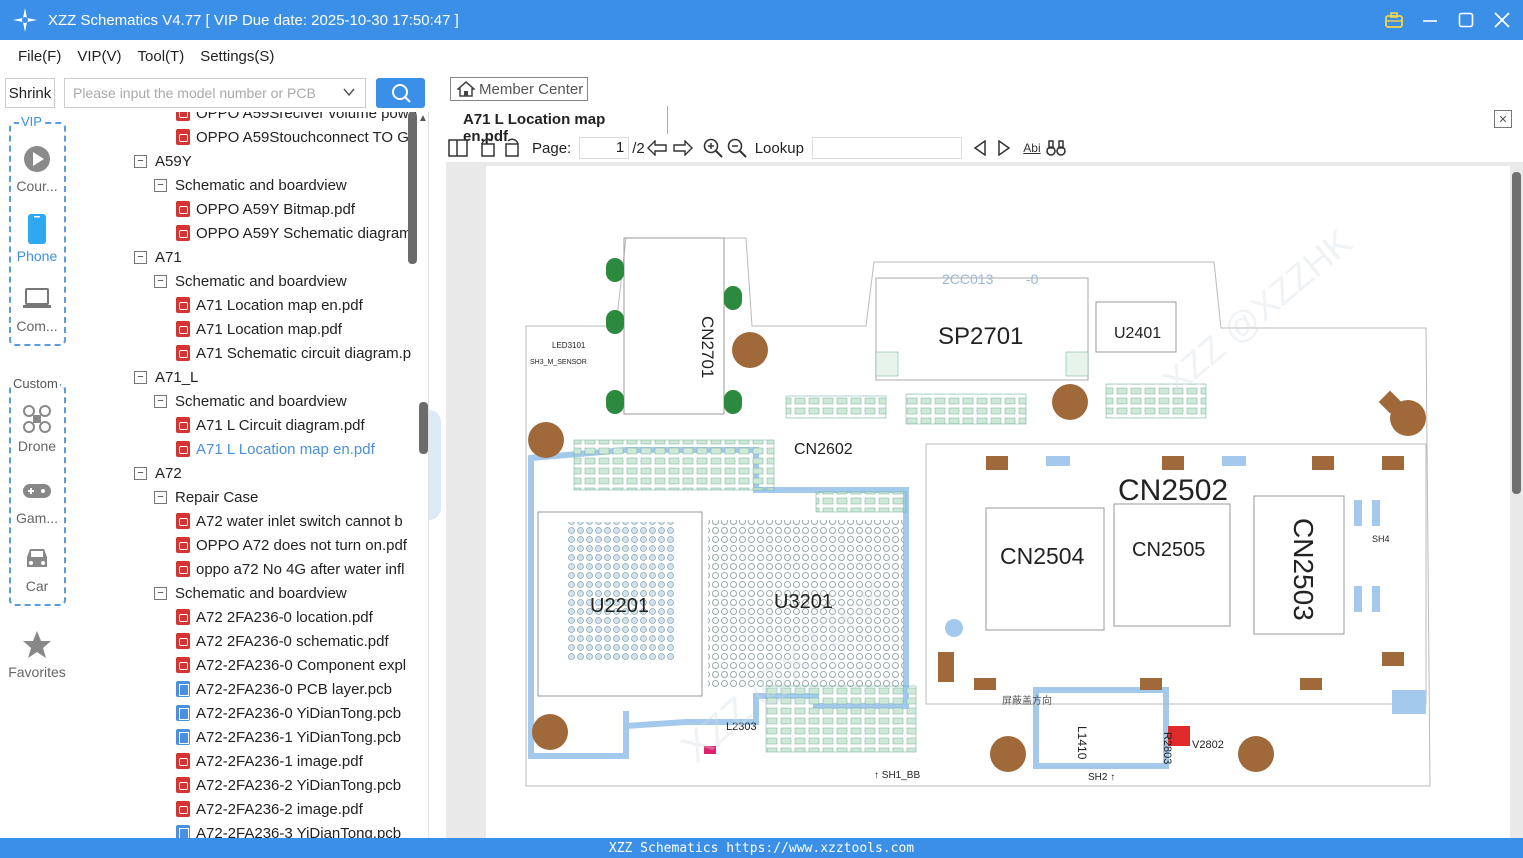 The width and height of the screenshot is (1523, 858). What do you see at coordinates (37, 299) in the screenshot?
I see `laptop-icon` at bounding box center [37, 299].